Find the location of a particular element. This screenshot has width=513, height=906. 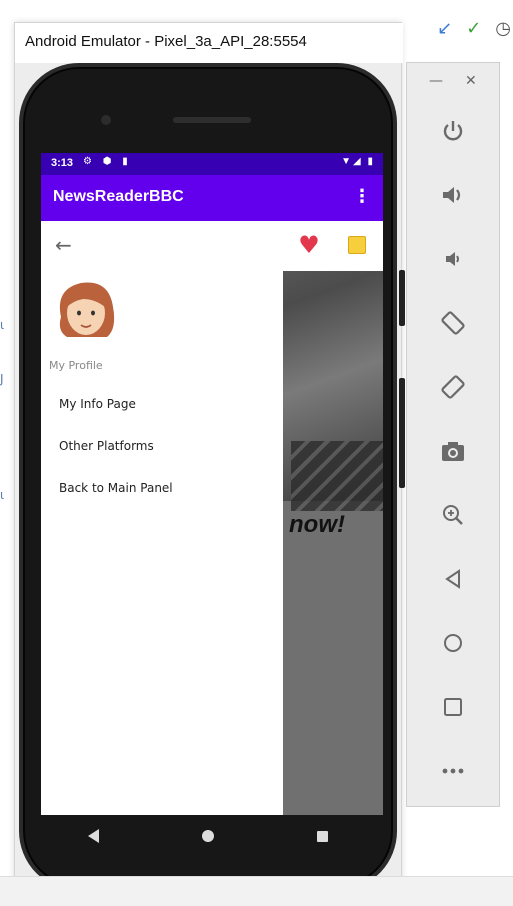

clock-icon: ◷ is located at coordinates (503, 28).